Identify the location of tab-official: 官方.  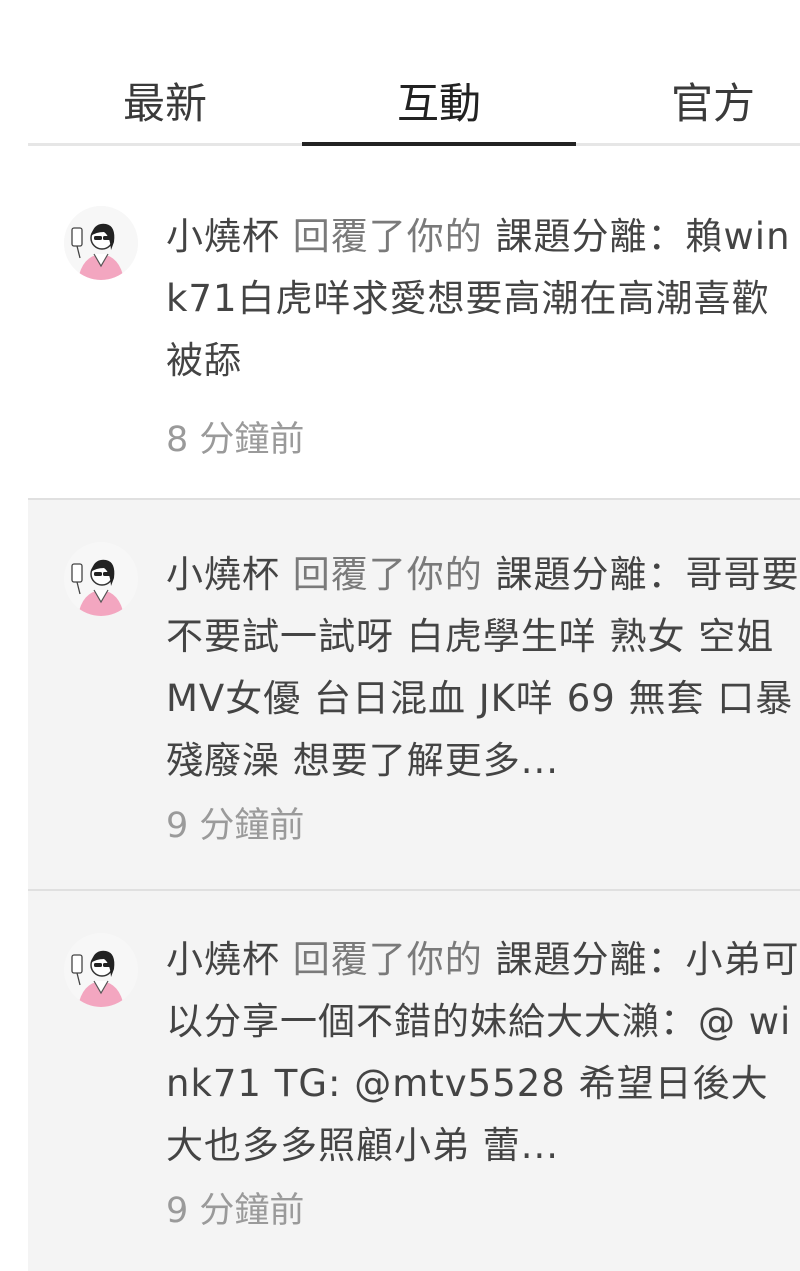
(688, 112).